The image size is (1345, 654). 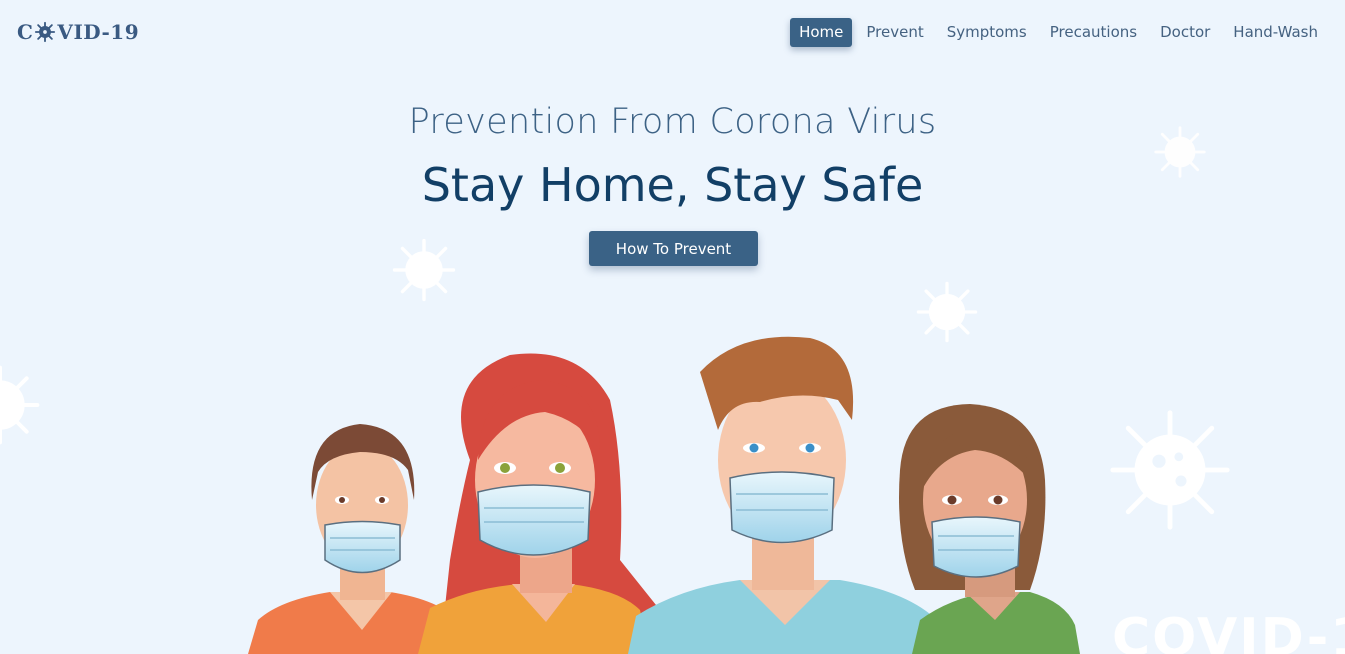 I want to click on person-woman, so click(x=989, y=529).